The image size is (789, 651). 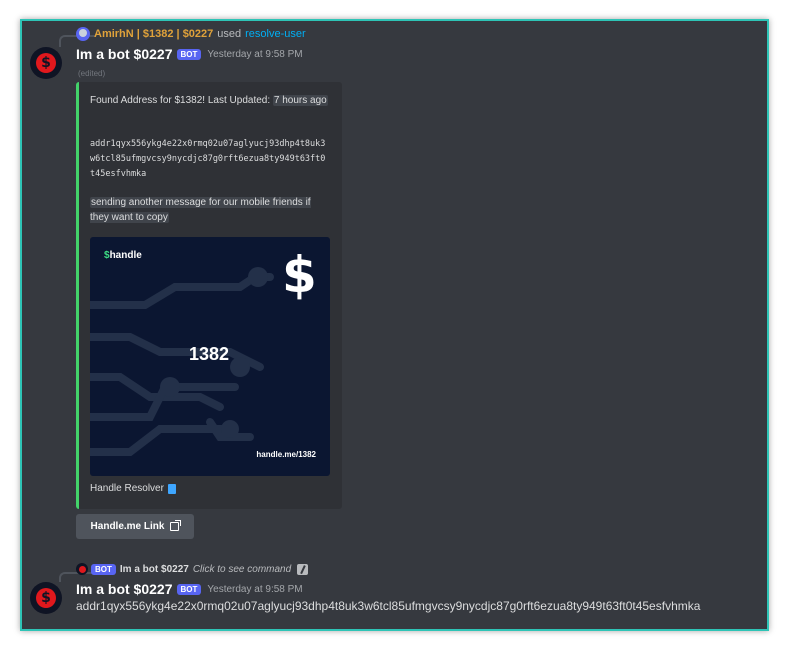 I want to click on slash-command-icon, so click(x=303, y=569).